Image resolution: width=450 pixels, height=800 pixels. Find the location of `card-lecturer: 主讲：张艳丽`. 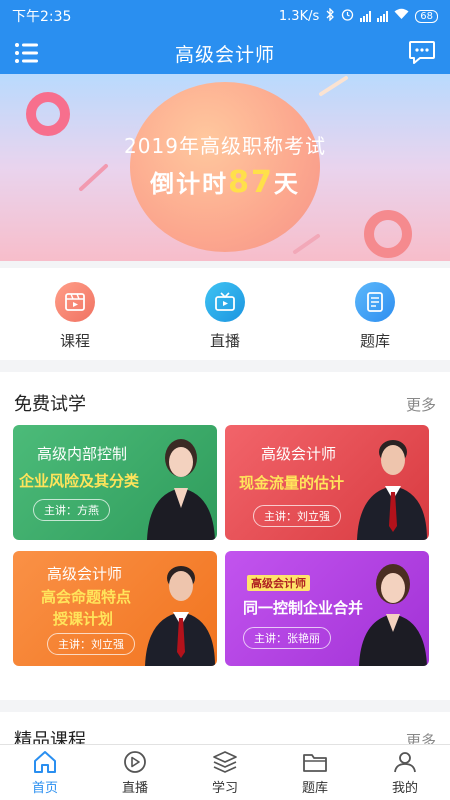

card-lecturer: 主讲：张艳丽 is located at coordinates (287, 638).